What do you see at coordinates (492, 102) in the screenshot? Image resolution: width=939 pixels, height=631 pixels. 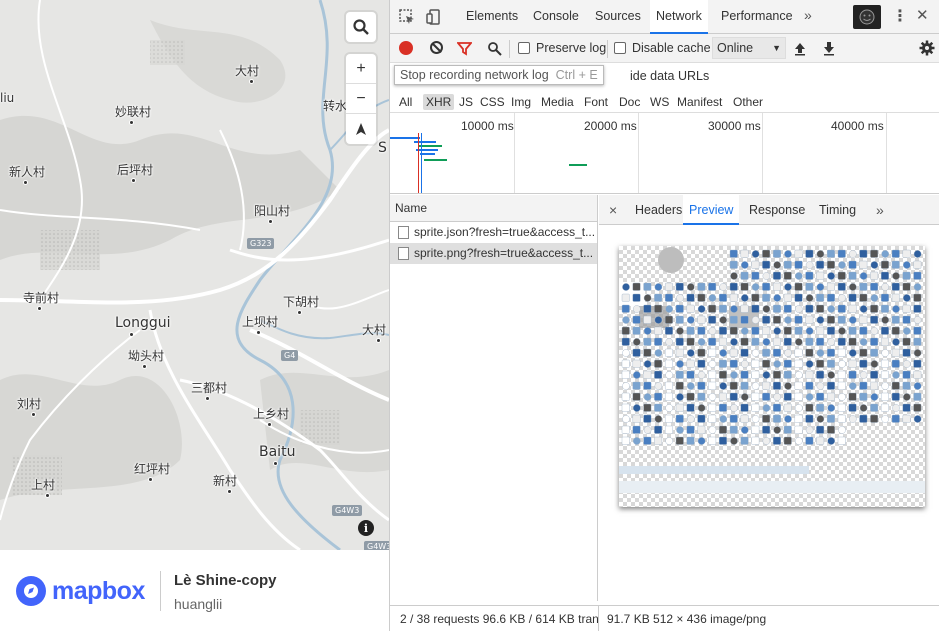 I see `filter-css: CSS` at bounding box center [492, 102].